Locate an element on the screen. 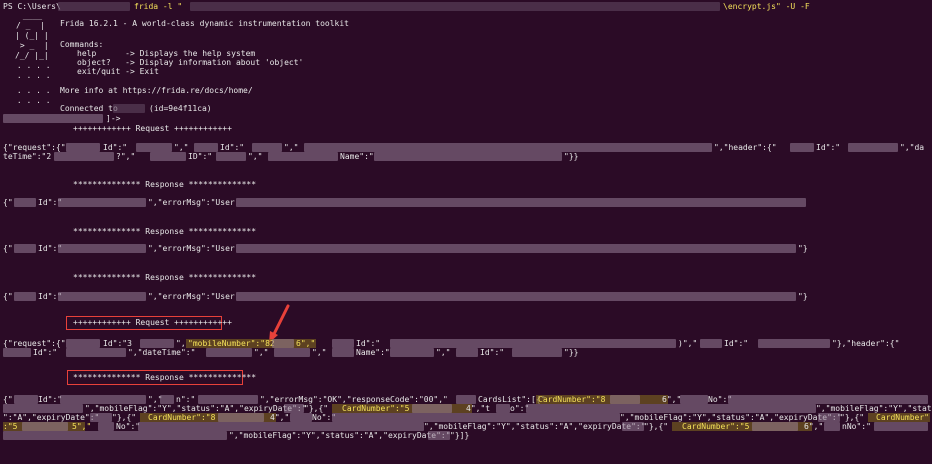 The height and width of the screenshot is (464, 932). req1-text: ","header":{" is located at coordinates (745, 147).